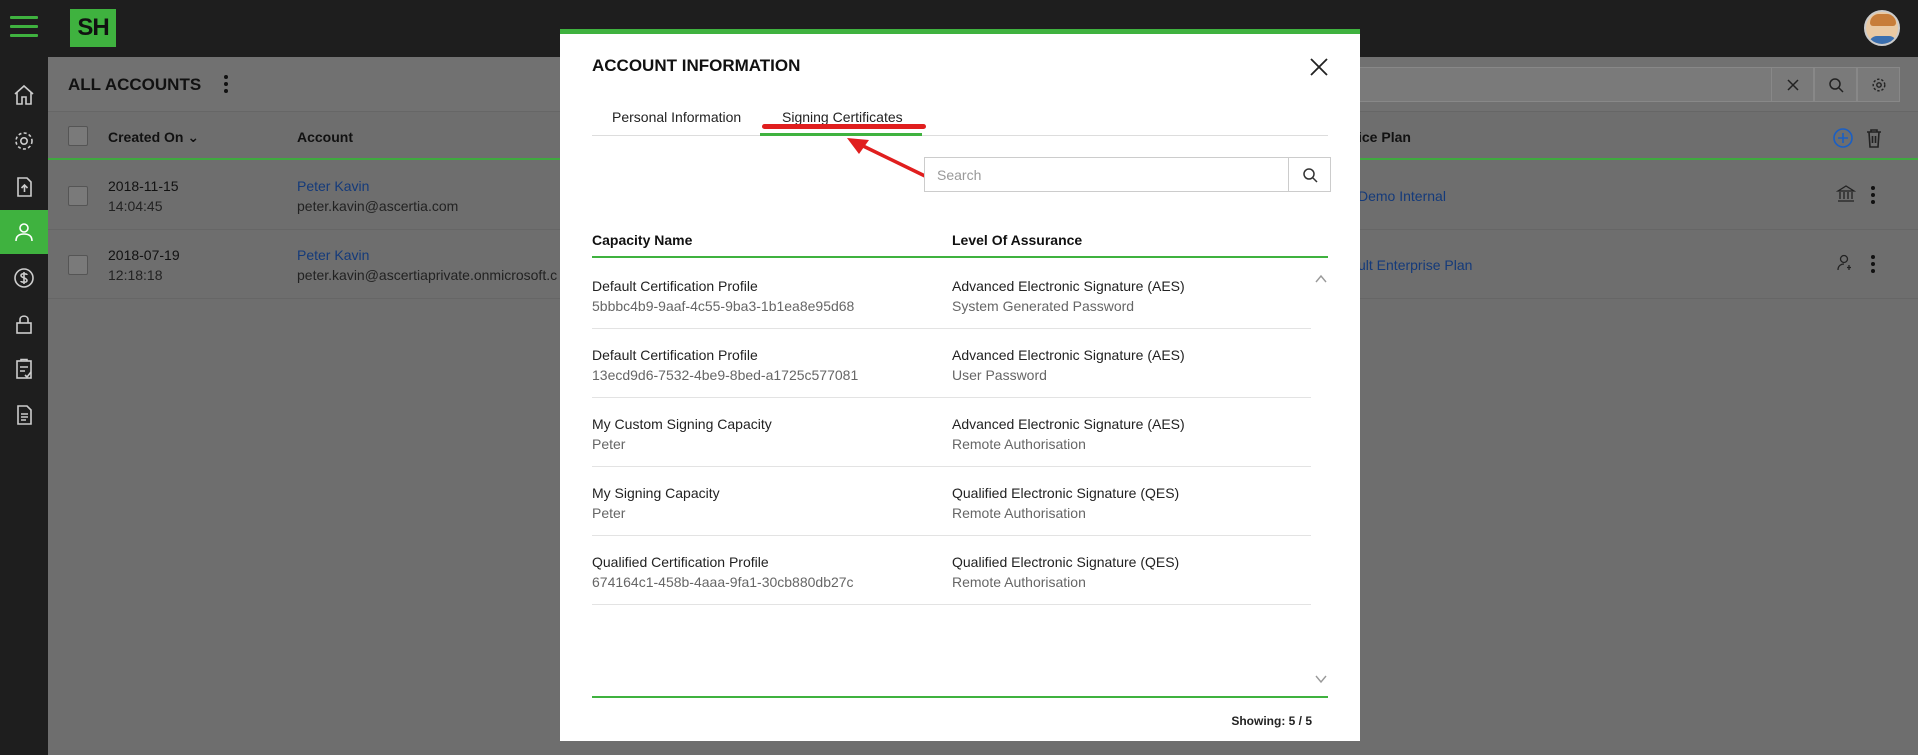  What do you see at coordinates (1878, 84) in the screenshot?
I see `page-settings-icon` at bounding box center [1878, 84].